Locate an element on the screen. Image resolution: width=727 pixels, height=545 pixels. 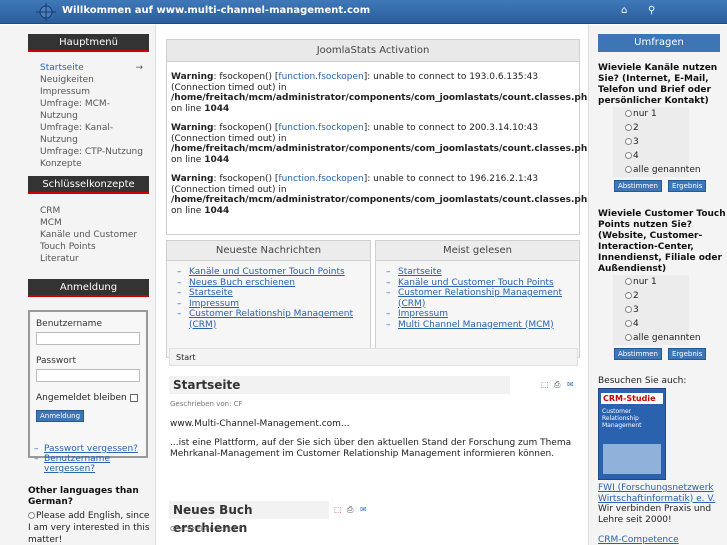
login-title: Anmeldung is located at coordinates (88, 288).